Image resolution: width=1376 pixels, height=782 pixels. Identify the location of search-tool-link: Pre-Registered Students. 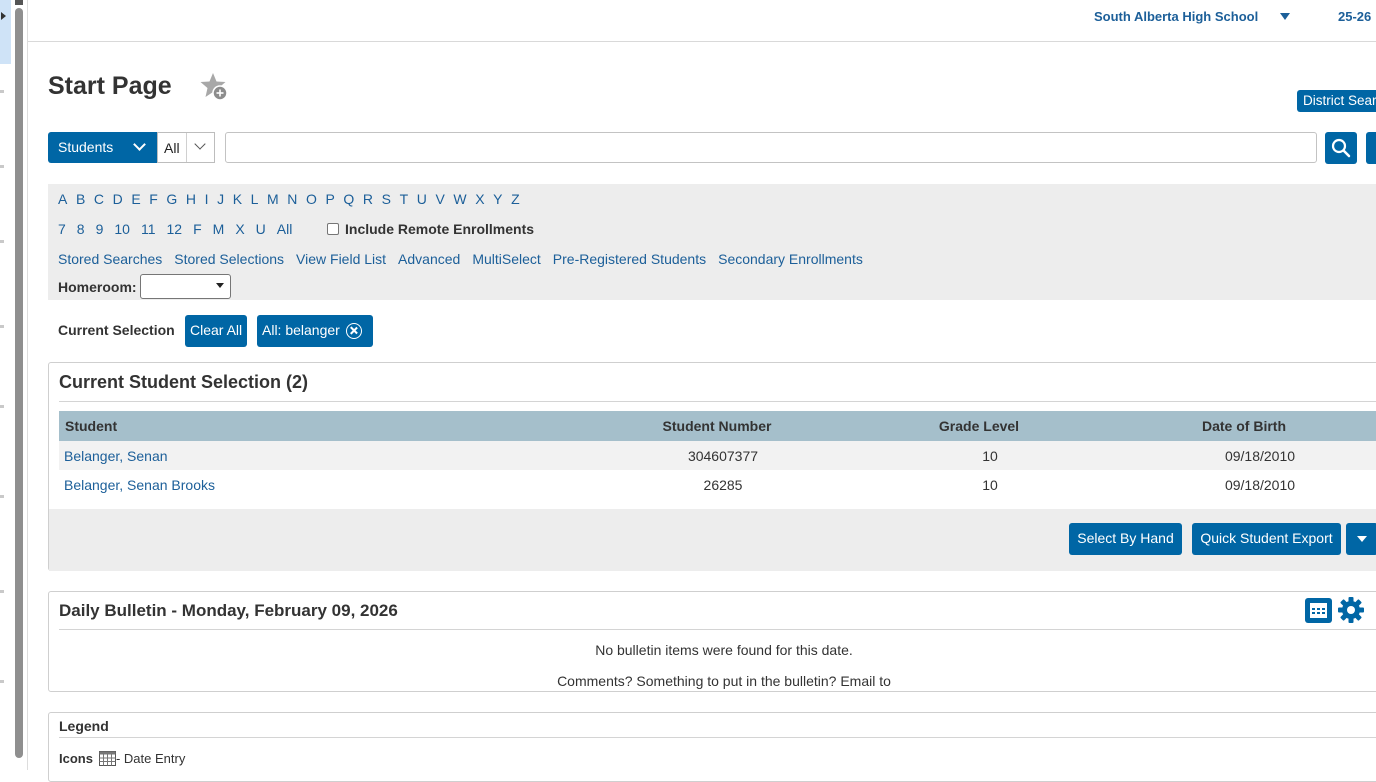
(629, 259).